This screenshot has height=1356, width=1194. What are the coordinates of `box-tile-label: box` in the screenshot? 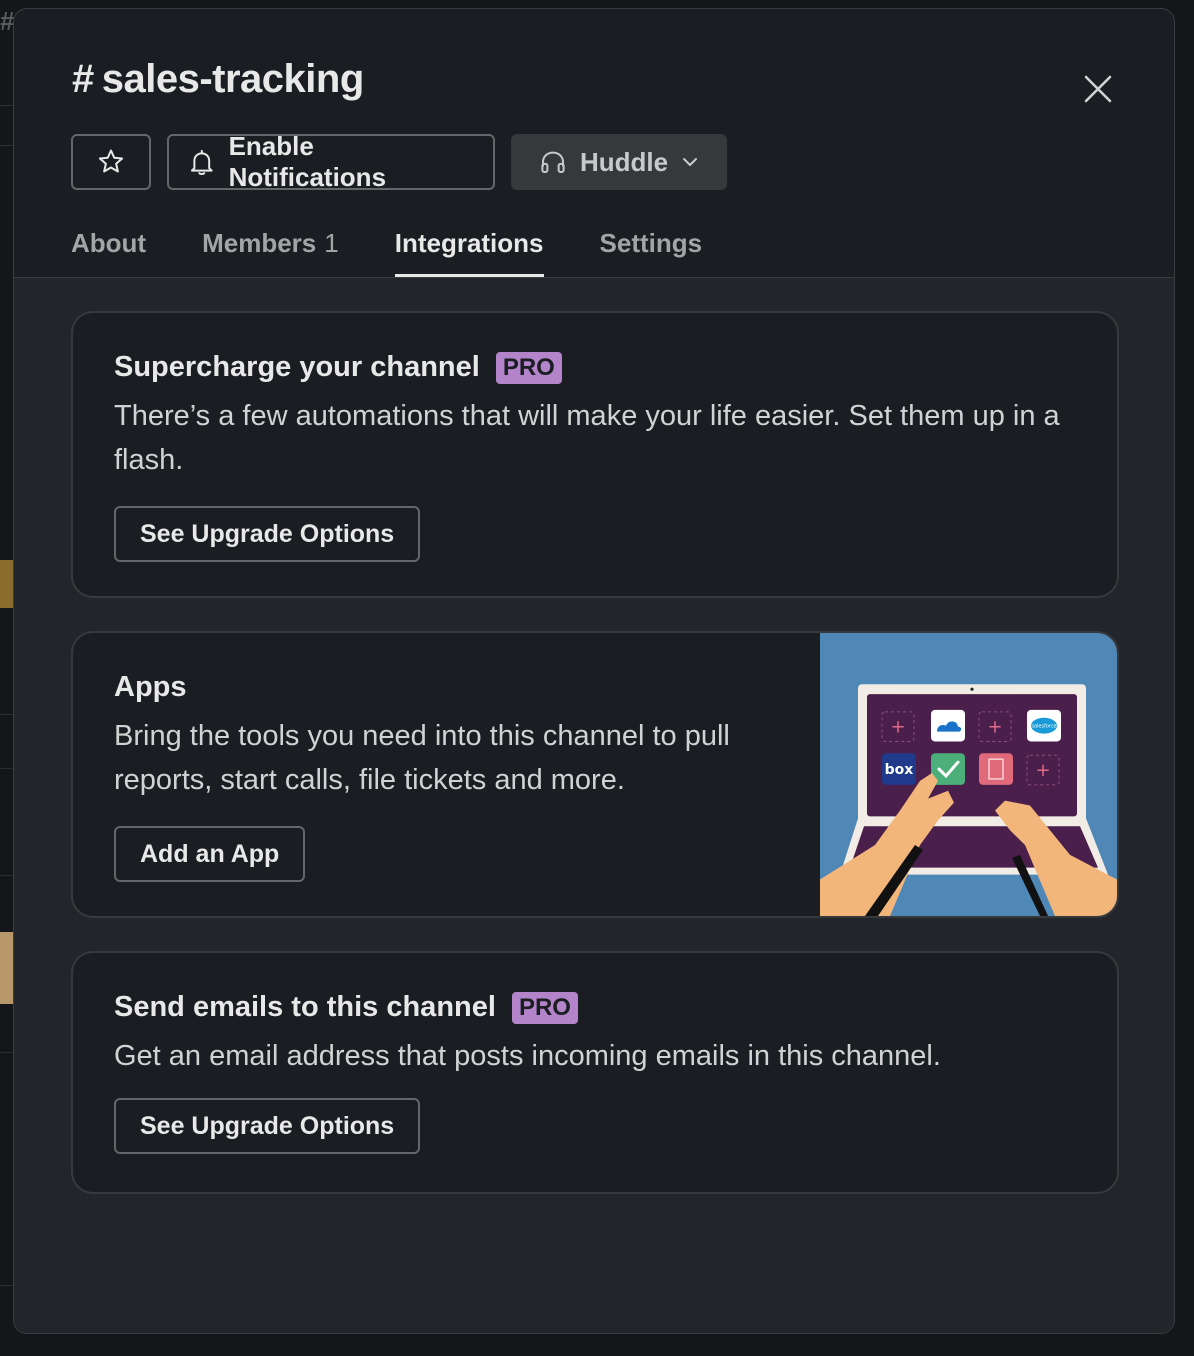 It's located at (899, 770).